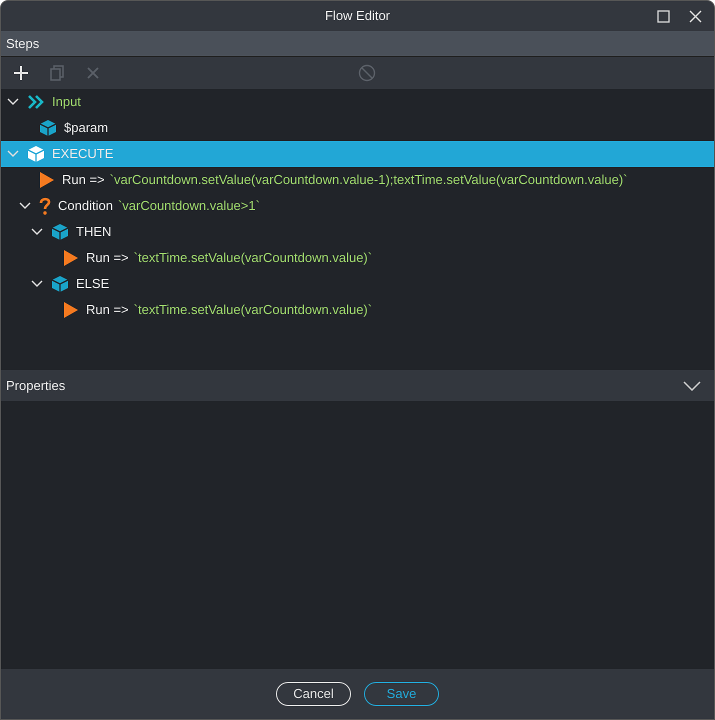  I want to click on node-label: Input, so click(66, 102).